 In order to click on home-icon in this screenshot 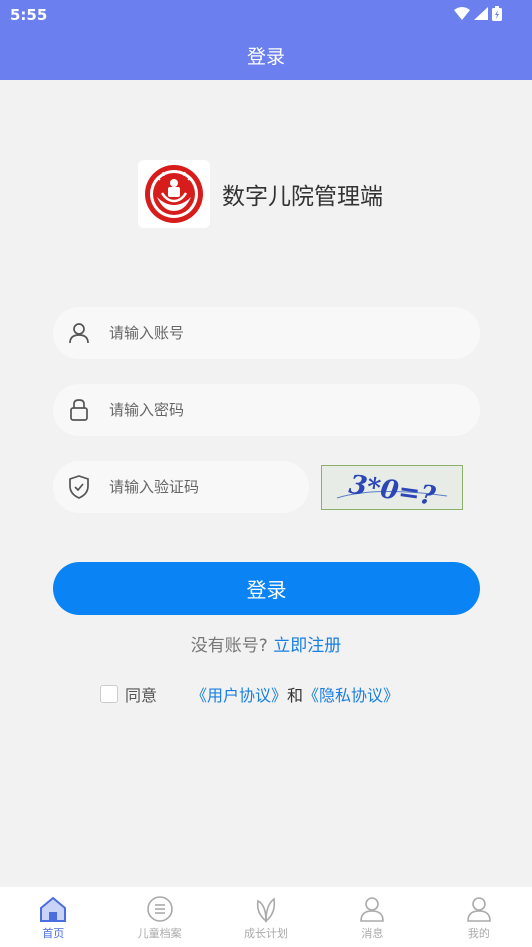, I will do `click(53, 909)`.